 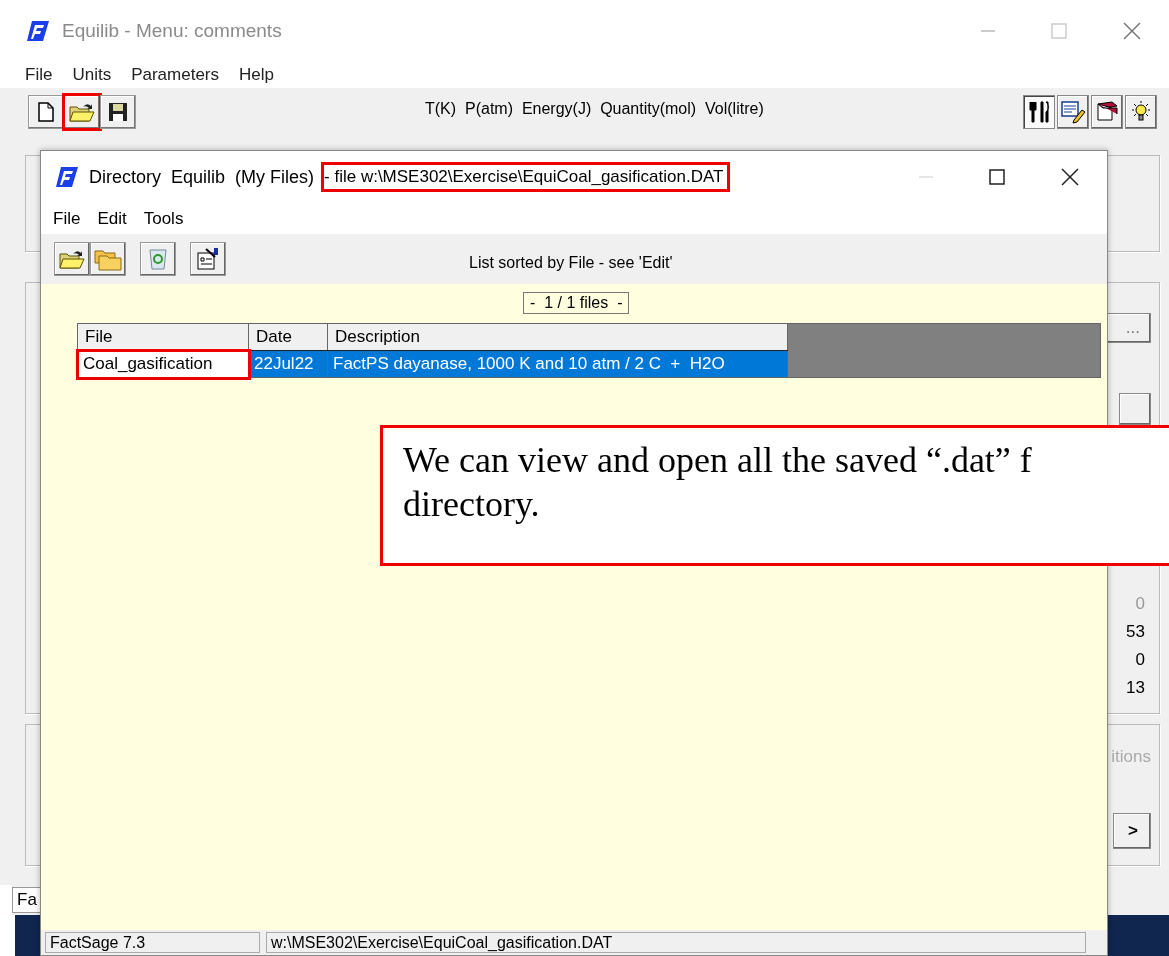 I want to click on column-header: Description, so click(x=557, y=337).